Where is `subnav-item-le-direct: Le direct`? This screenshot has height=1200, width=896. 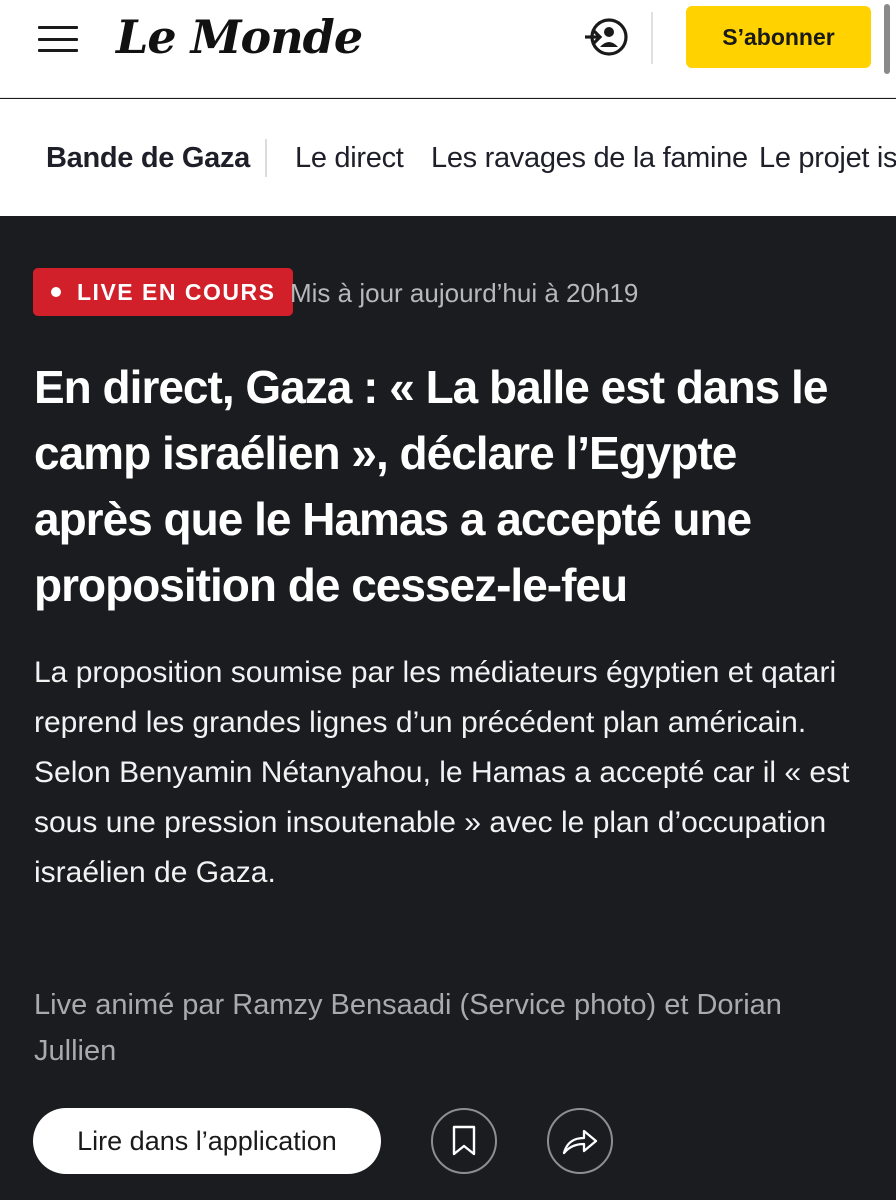
subnav-item-le-direct: Le direct is located at coordinates (349, 158).